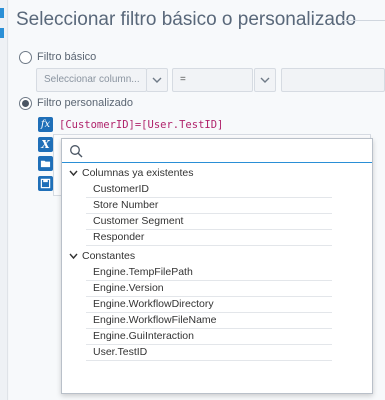  Describe the element at coordinates (143, 272) in the screenshot. I see `list-item-label: Engine.TempFilePath` at that location.